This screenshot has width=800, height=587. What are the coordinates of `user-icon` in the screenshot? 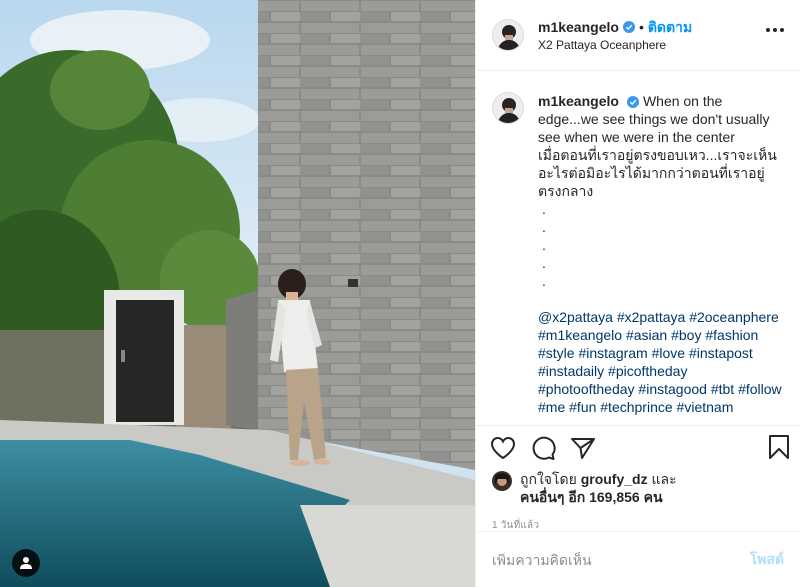 It's located at (26, 563).